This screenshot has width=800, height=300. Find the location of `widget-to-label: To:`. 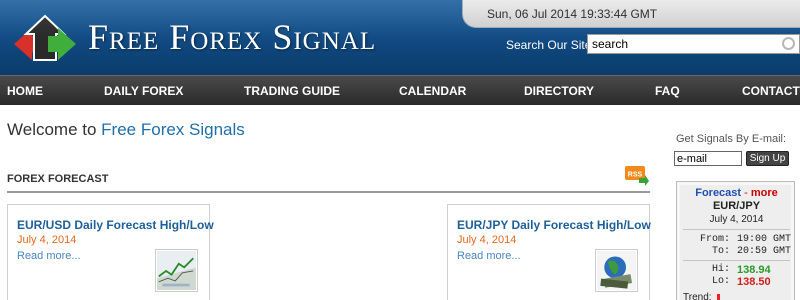

widget-to-label: To: is located at coordinates (720, 251).